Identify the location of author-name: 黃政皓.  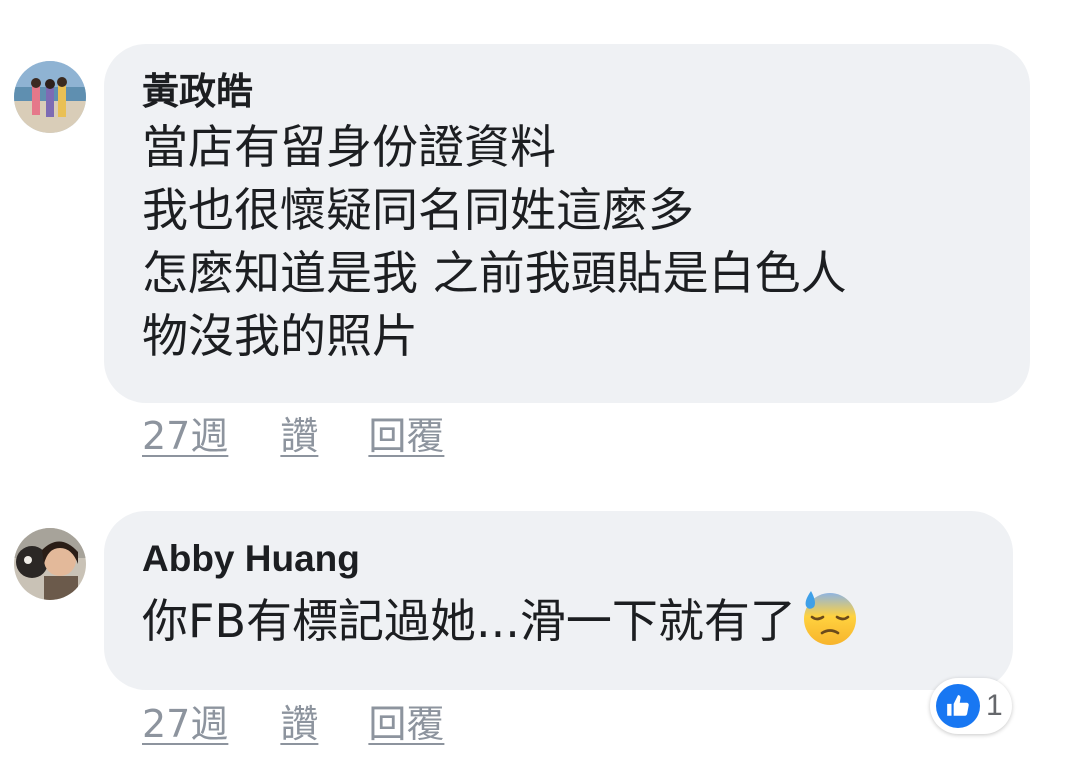
(567, 92).